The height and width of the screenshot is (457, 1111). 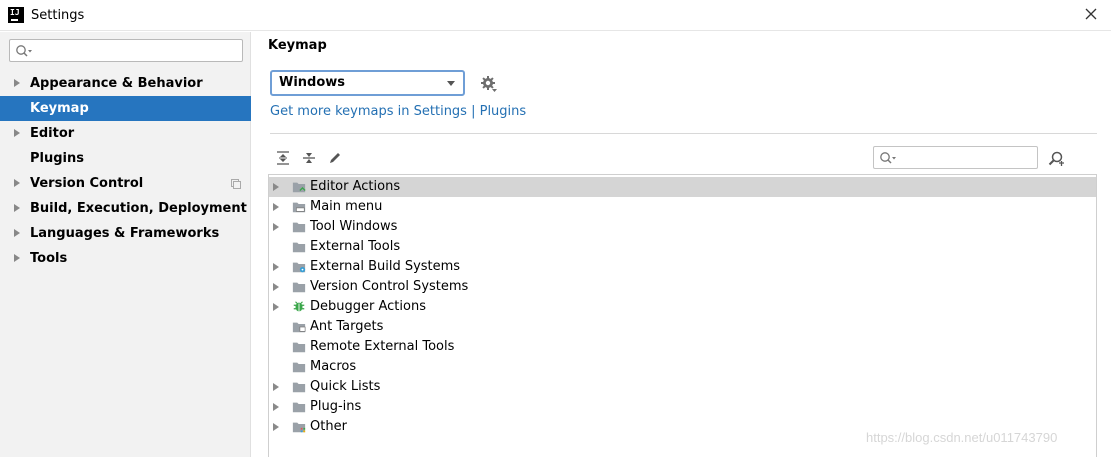 I want to click on sidebar-item-label: Tools, so click(x=49, y=258).